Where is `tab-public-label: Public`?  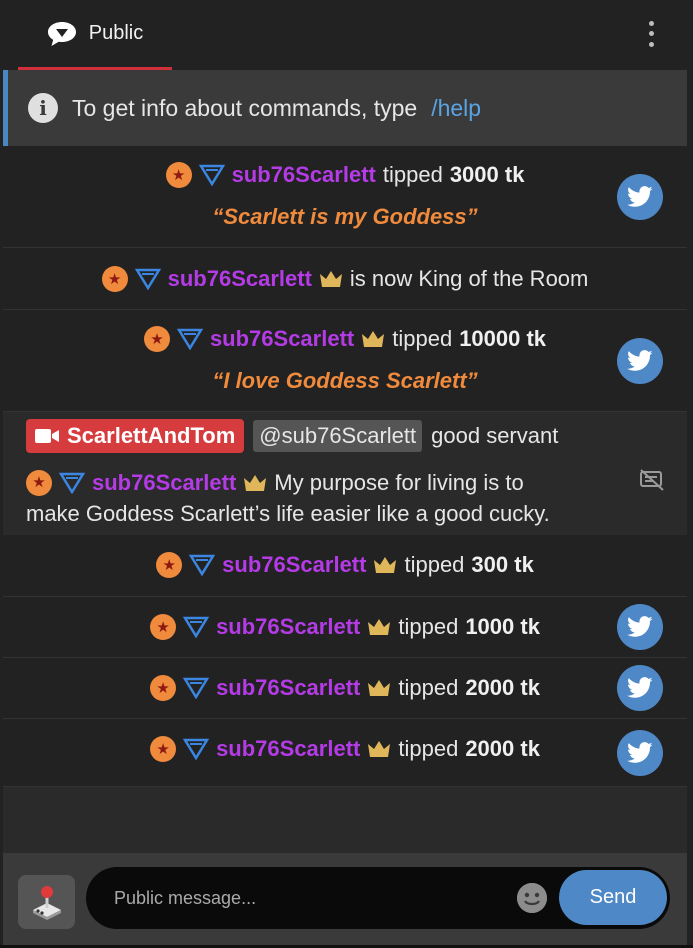
tab-public-label: Public is located at coordinates (116, 33).